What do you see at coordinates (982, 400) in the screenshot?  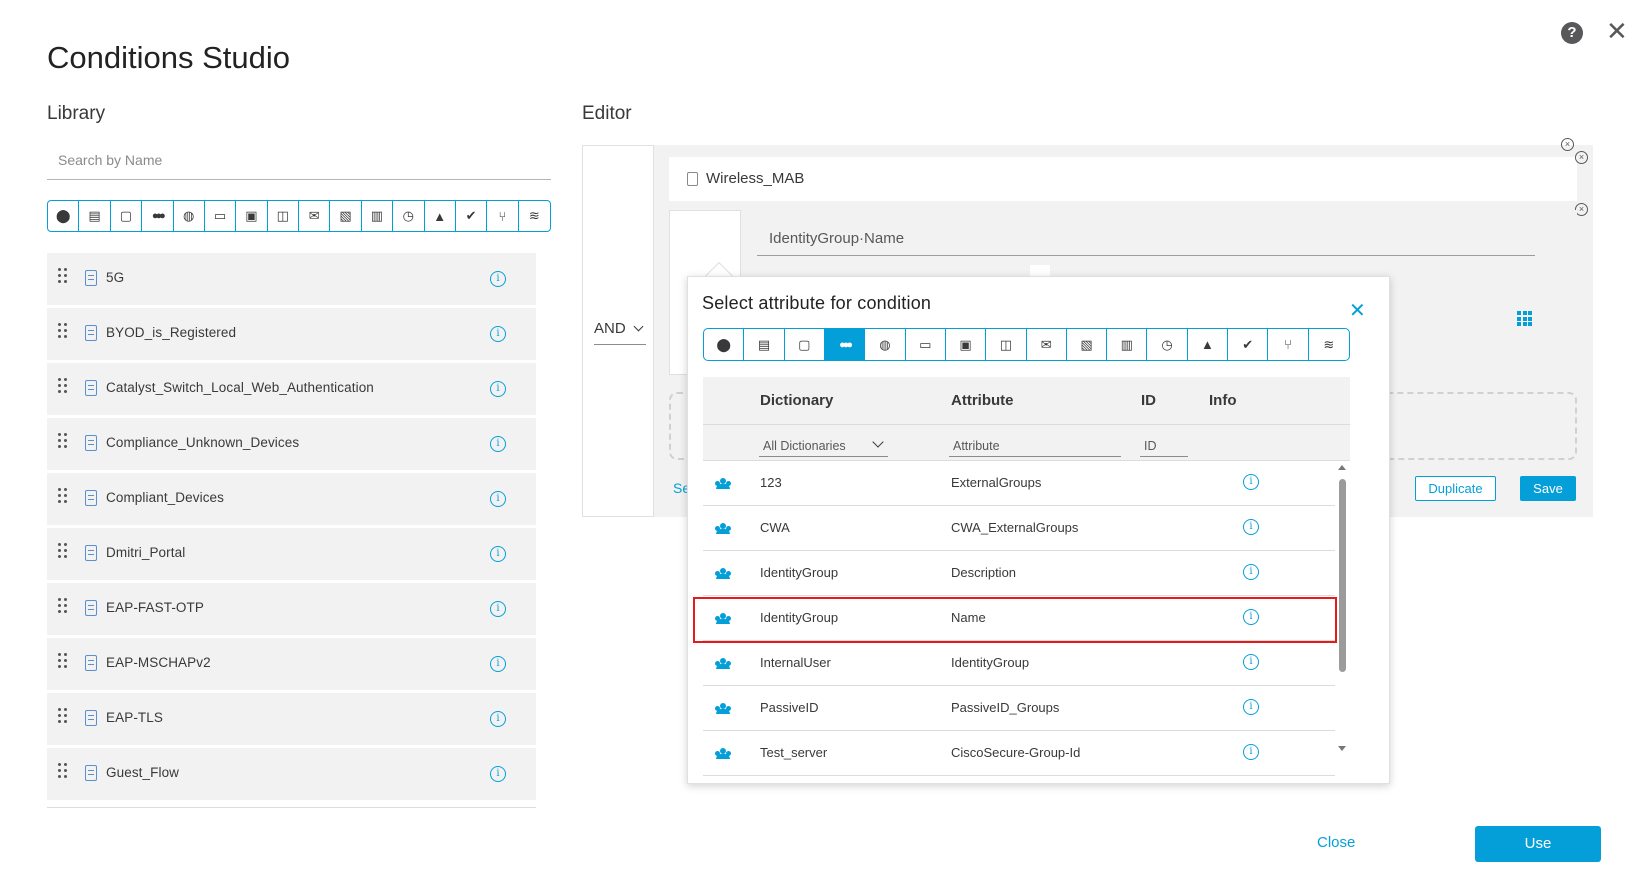 I see `column-attribute: Attribute` at bounding box center [982, 400].